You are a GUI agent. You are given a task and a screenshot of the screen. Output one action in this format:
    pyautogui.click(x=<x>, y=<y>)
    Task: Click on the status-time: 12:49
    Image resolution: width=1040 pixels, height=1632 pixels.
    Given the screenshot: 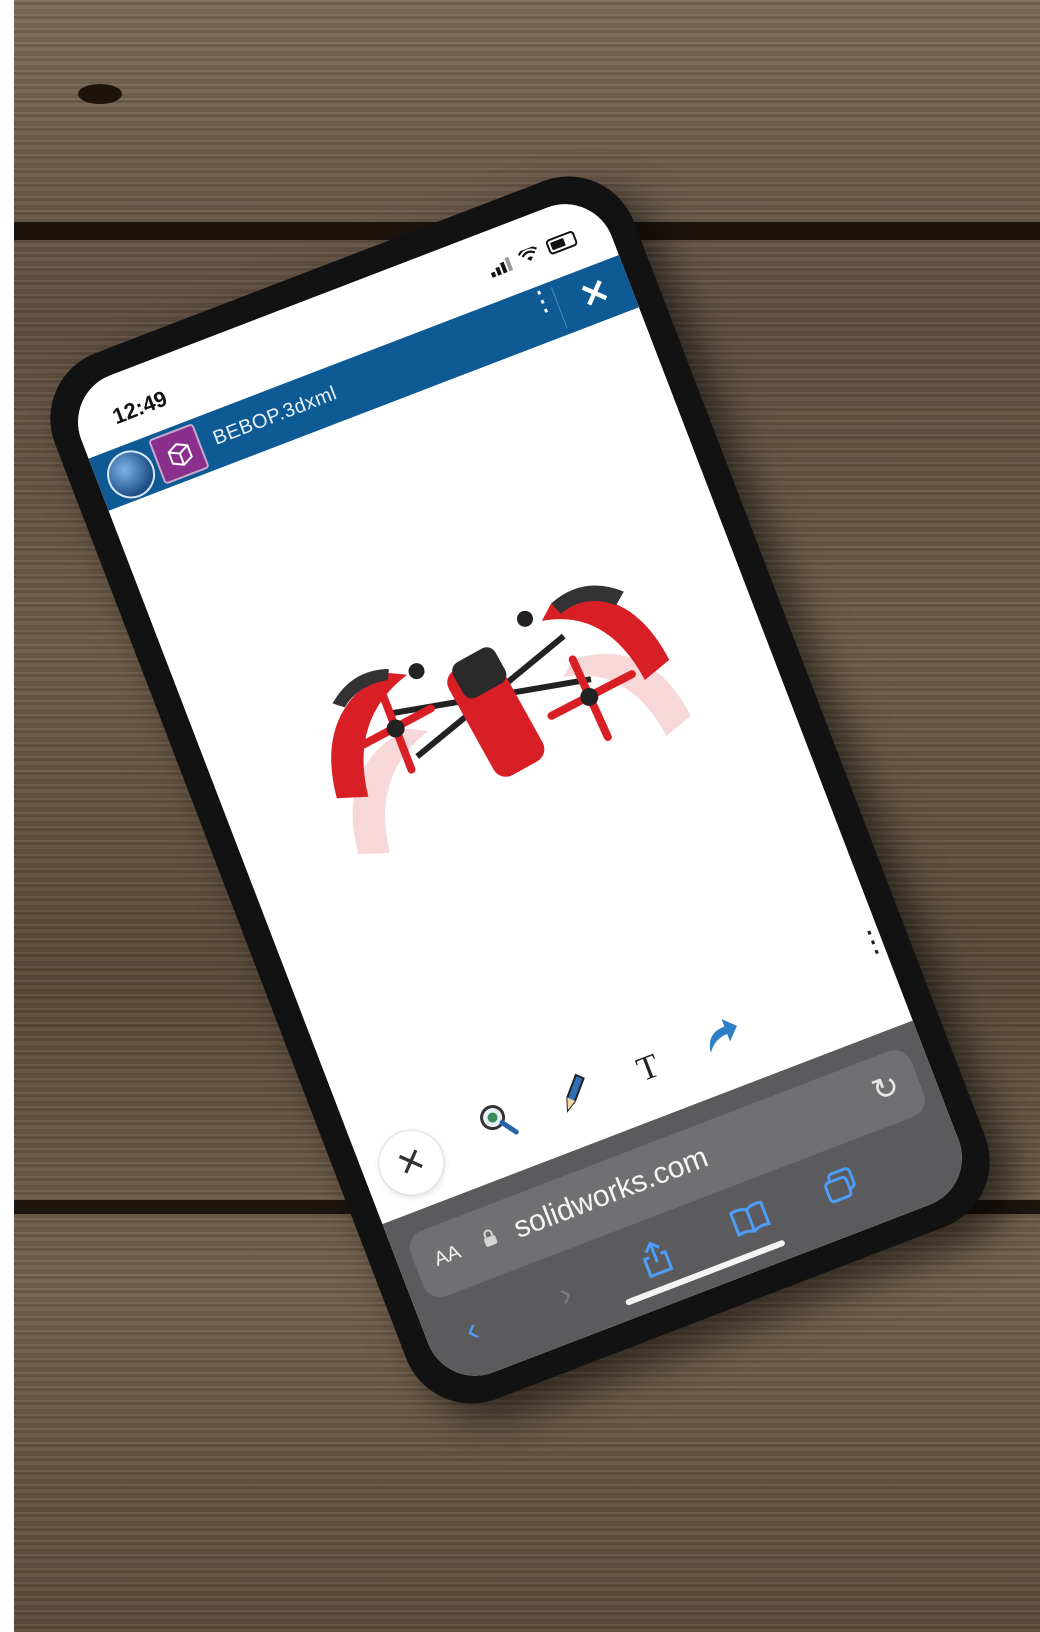 What is the action you would take?
    pyautogui.click(x=140, y=407)
    